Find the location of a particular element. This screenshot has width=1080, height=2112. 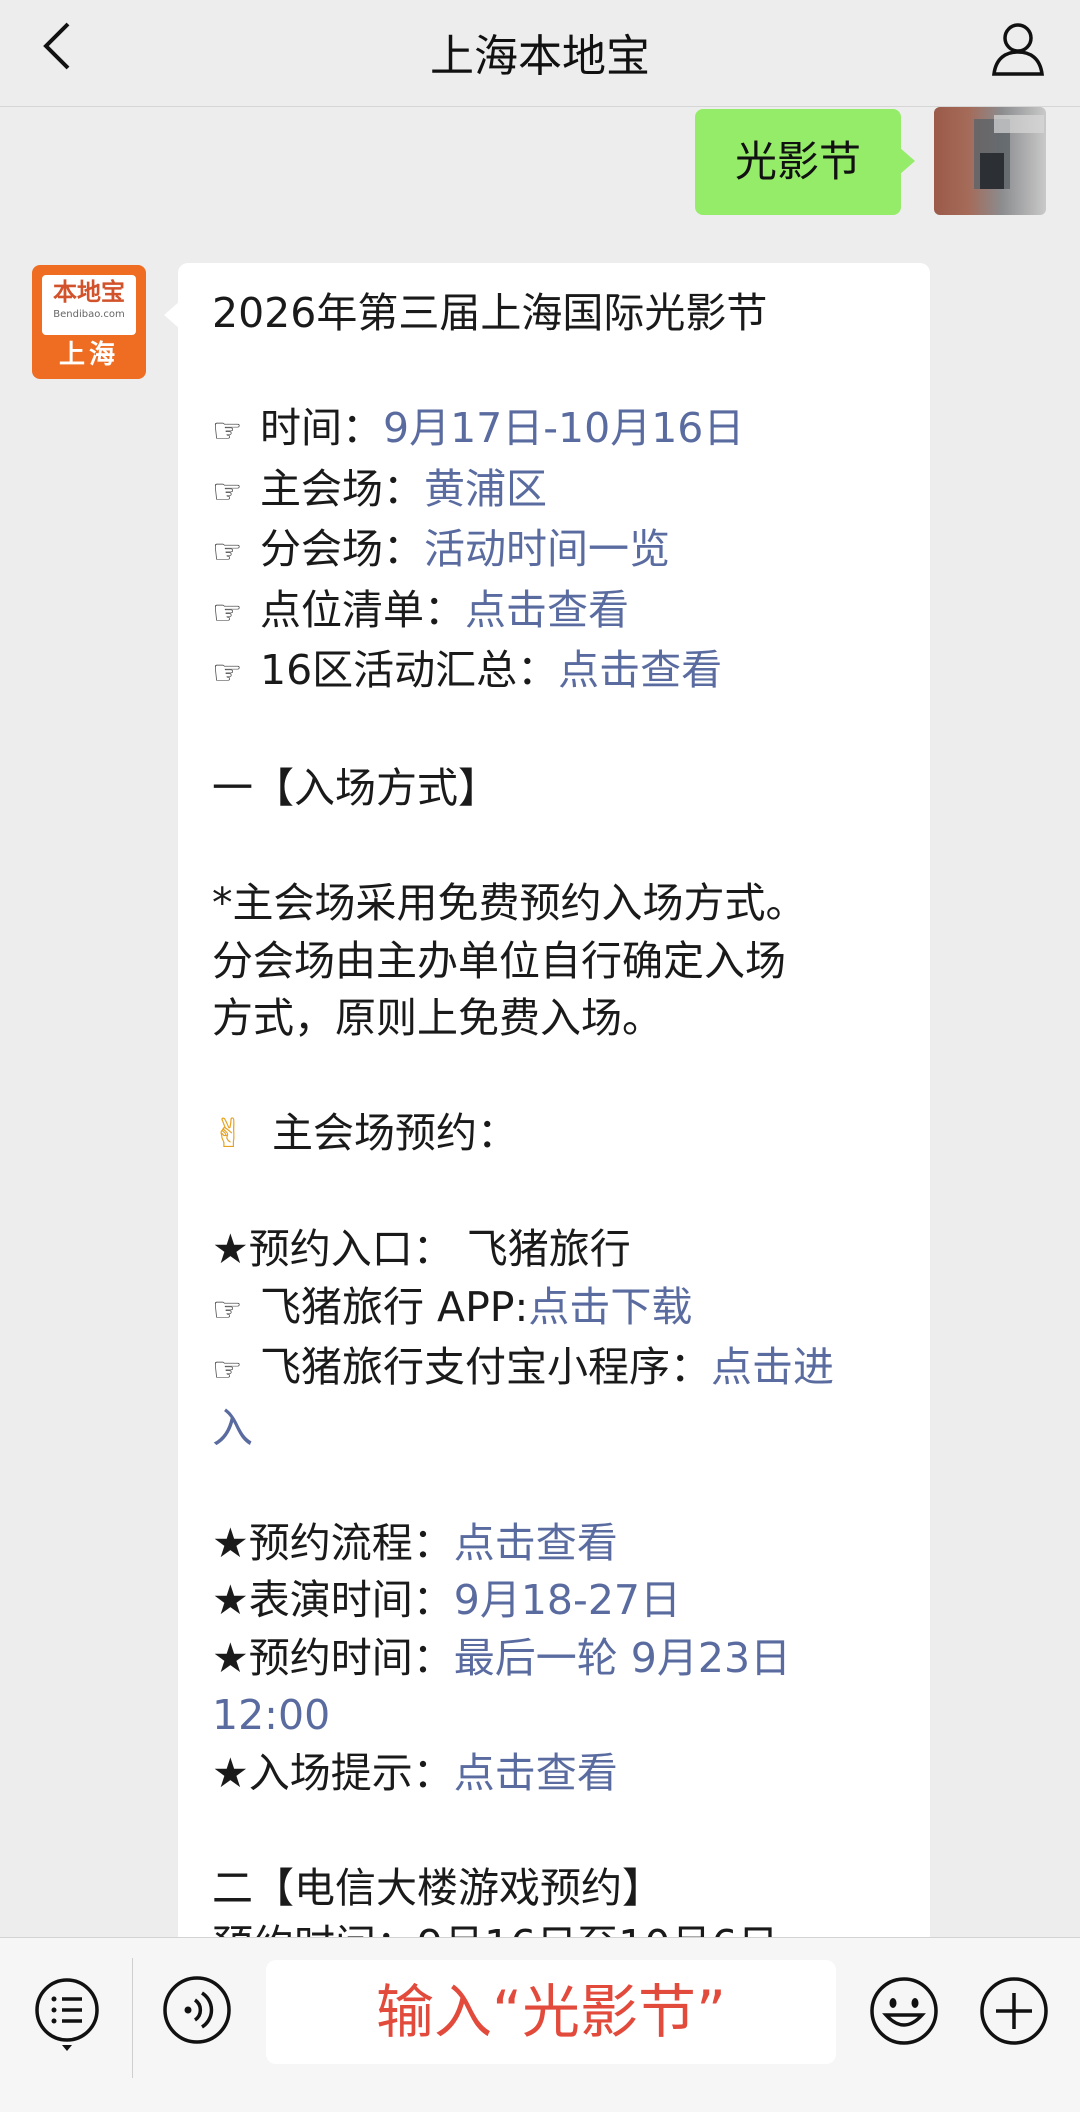

paragraph-line: *主会场采用免费预约入场方式。 is located at coordinates (509, 903).